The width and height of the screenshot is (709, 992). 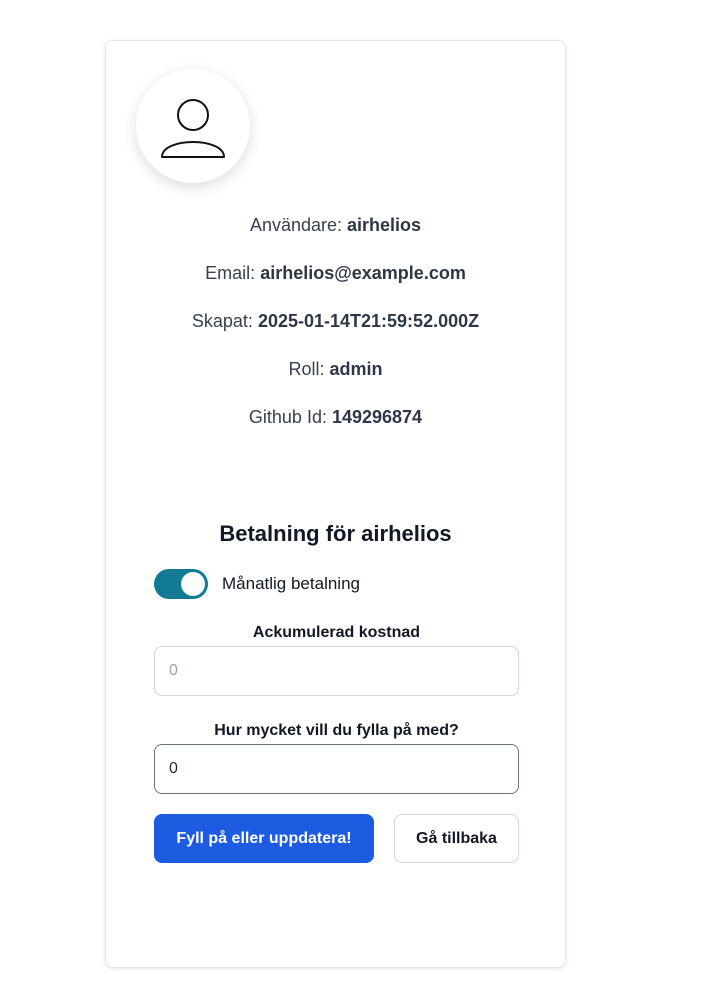 I want to click on payment-title: Betalning för airhelios, so click(x=335, y=534).